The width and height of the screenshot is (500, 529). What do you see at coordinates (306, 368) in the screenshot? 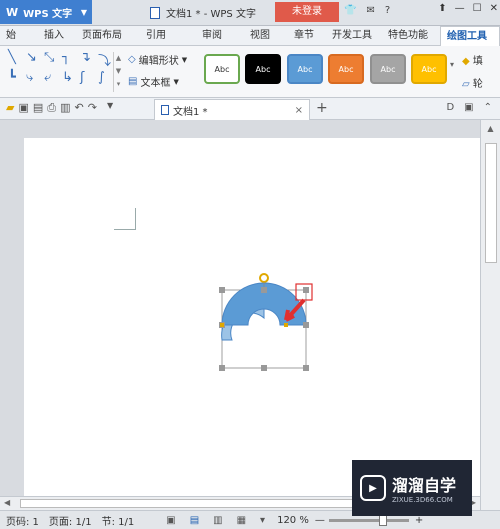
I see `resize-handle-br` at bounding box center [306, 368].